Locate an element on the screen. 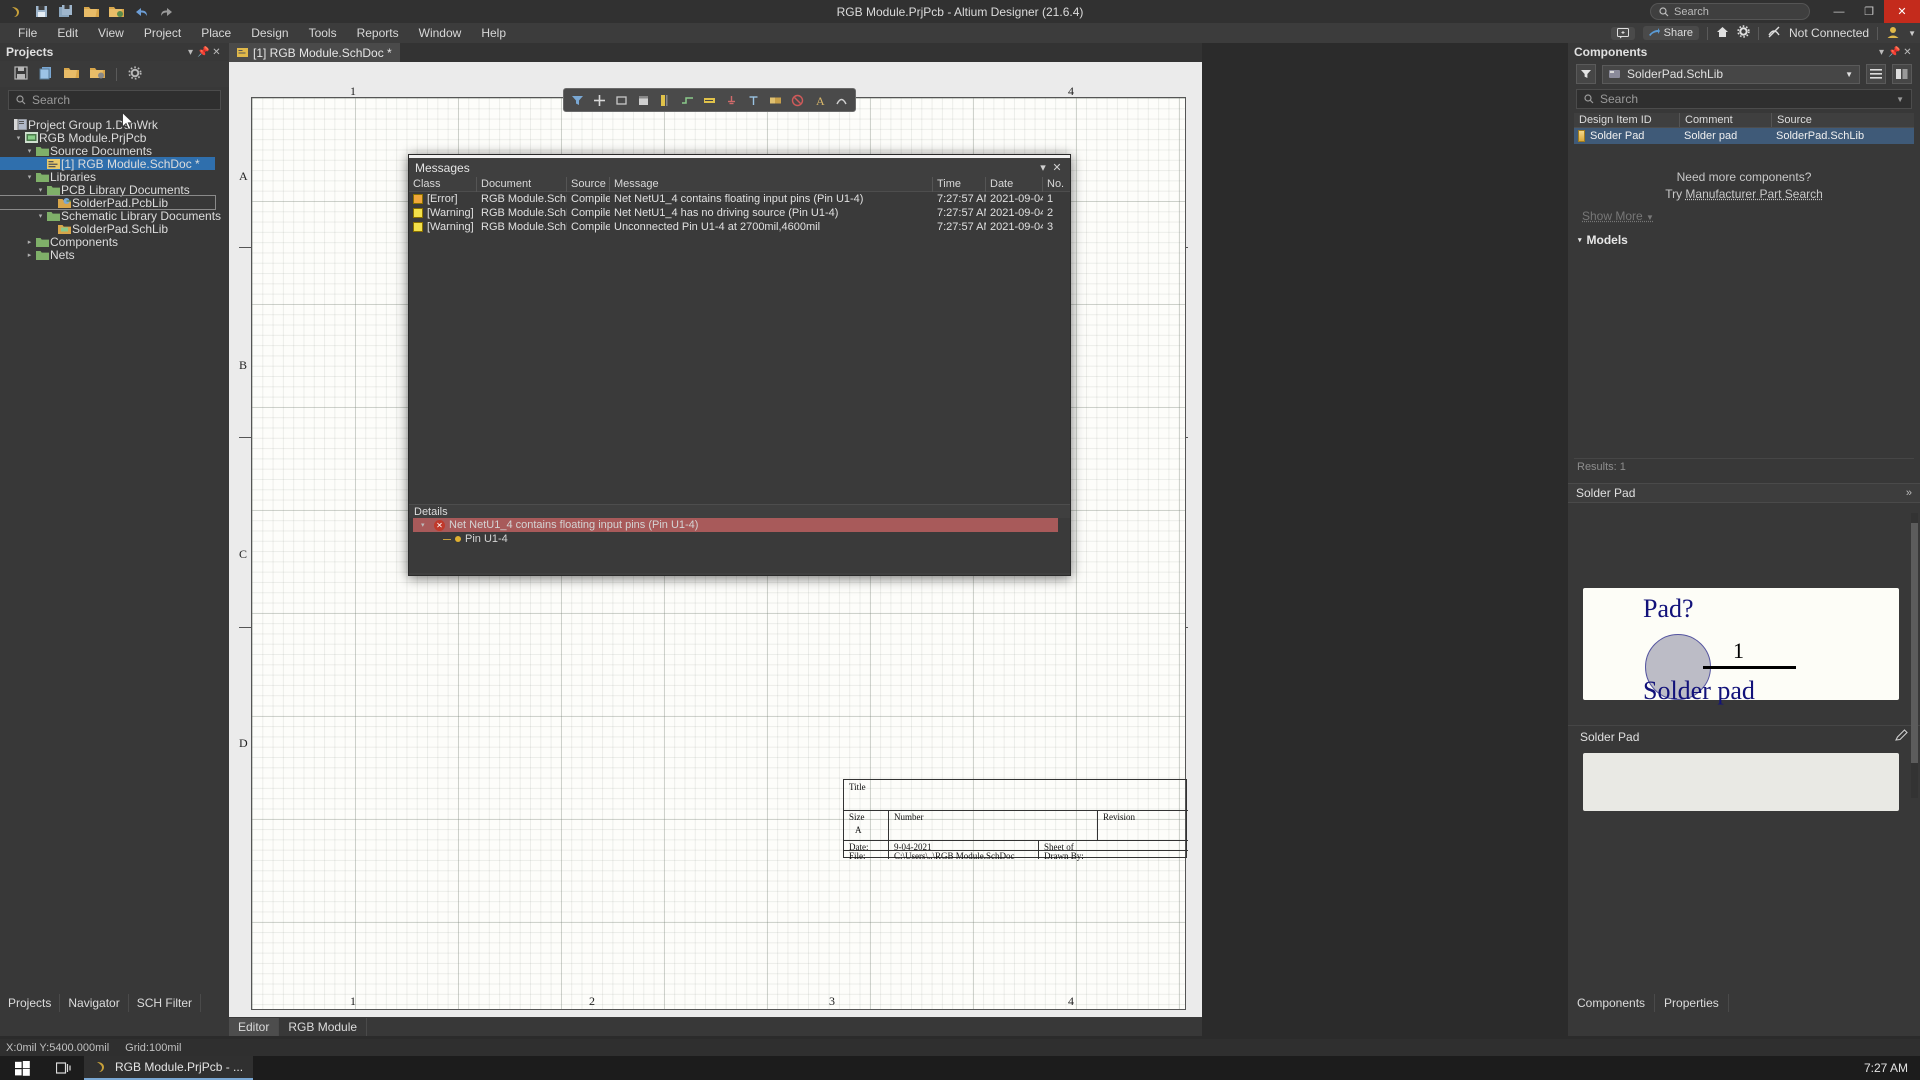 The image size is (1920, 1080). project-options-gear-icon is located at coordinates (135, 74).